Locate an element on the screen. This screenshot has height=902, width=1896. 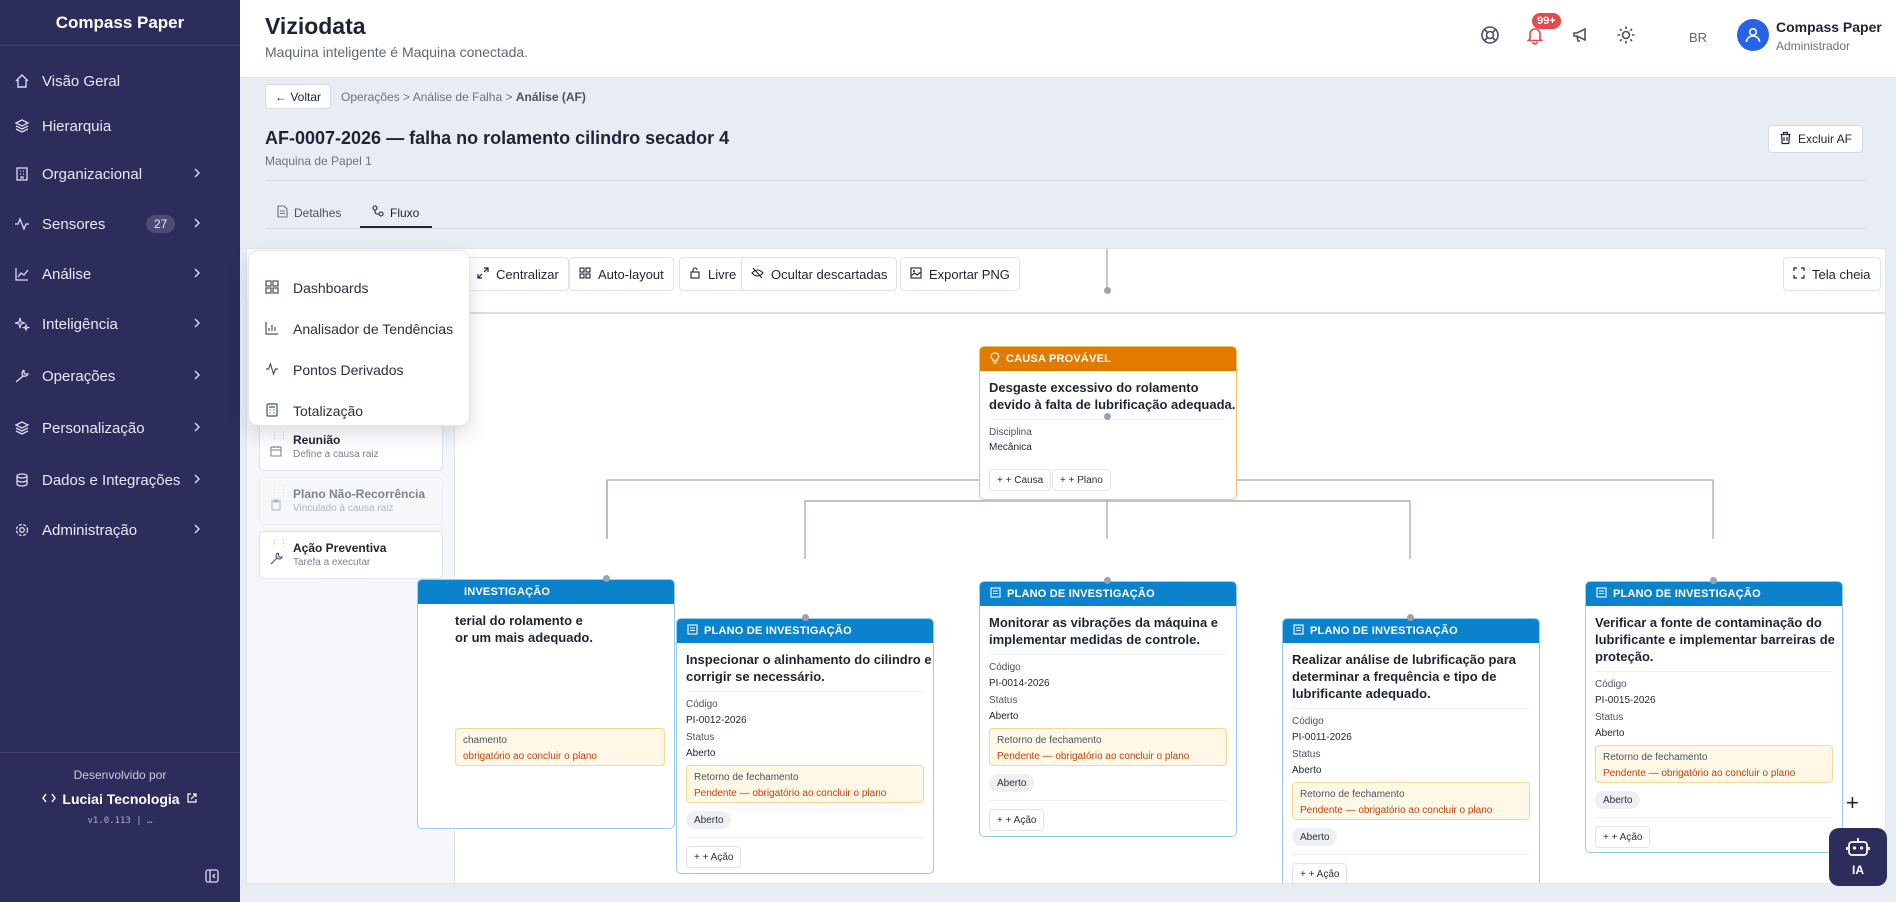
breadcrumb-analise-falha: Análise de Falha is located at coordinates (457, 97).